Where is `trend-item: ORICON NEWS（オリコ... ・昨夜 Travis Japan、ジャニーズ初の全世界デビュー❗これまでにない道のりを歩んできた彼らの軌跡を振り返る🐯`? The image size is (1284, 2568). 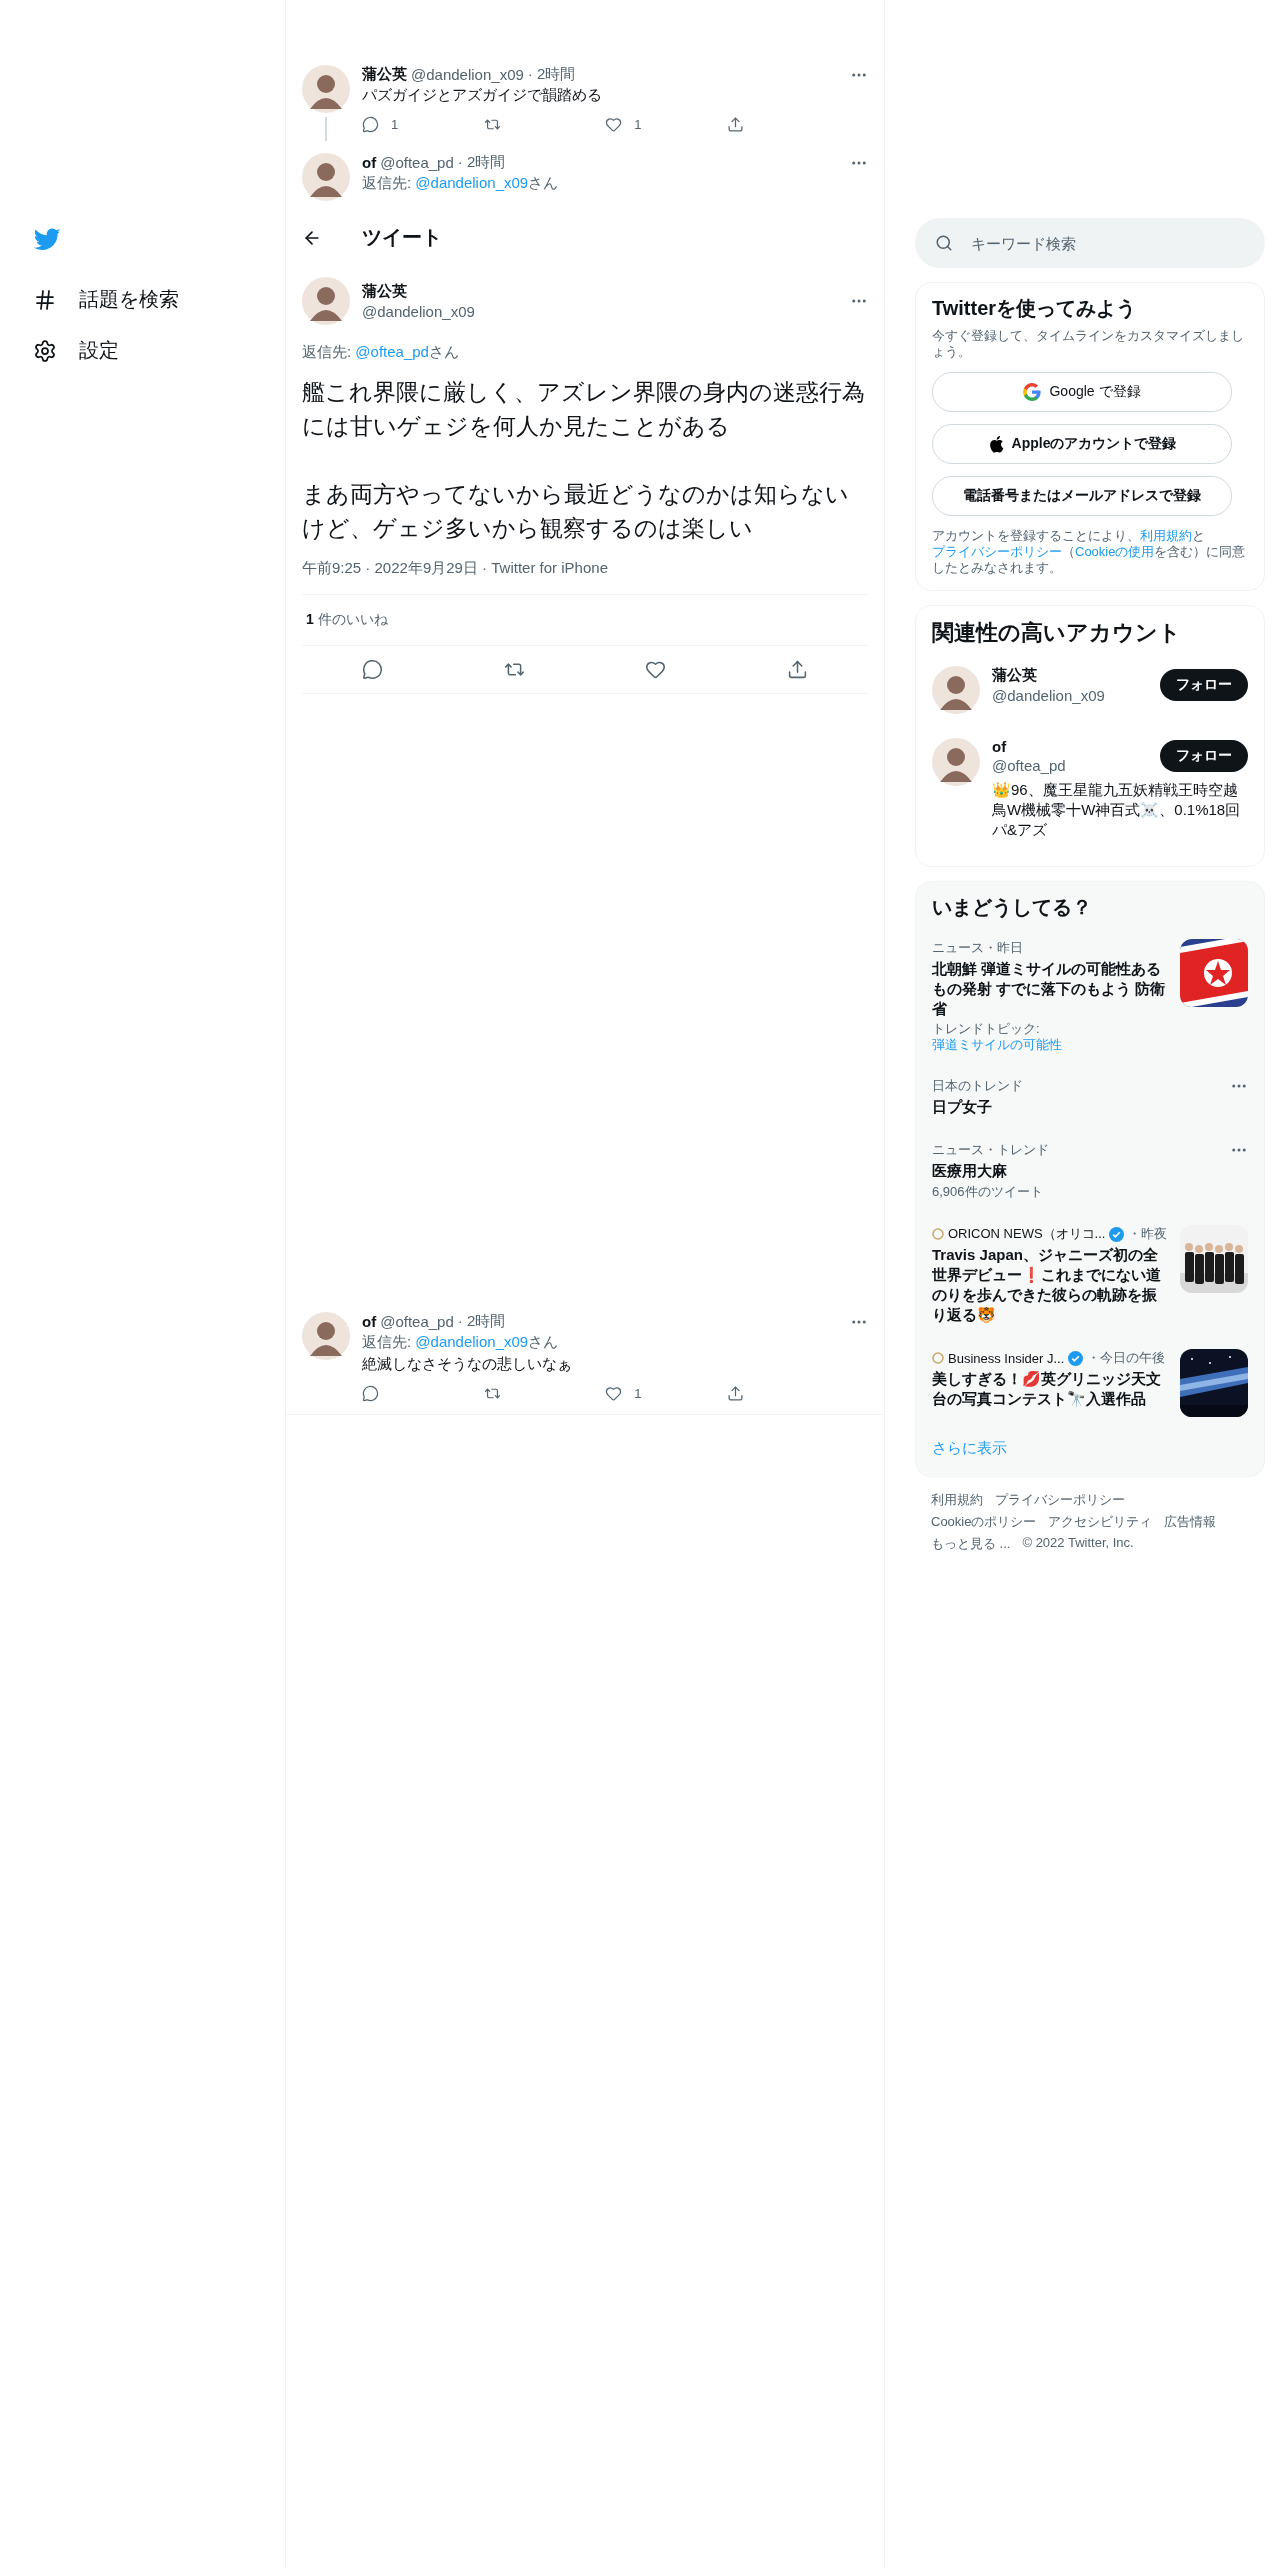
trend-item: ORICON NEWS（オリコ... ・昨夜 Travis Japan、ジャニーズ初の全世界デビュー❗これまでにない道のりを歩んできた彼らの軌跡を振り返る🐯 is located at coordinates (1090, 1275).